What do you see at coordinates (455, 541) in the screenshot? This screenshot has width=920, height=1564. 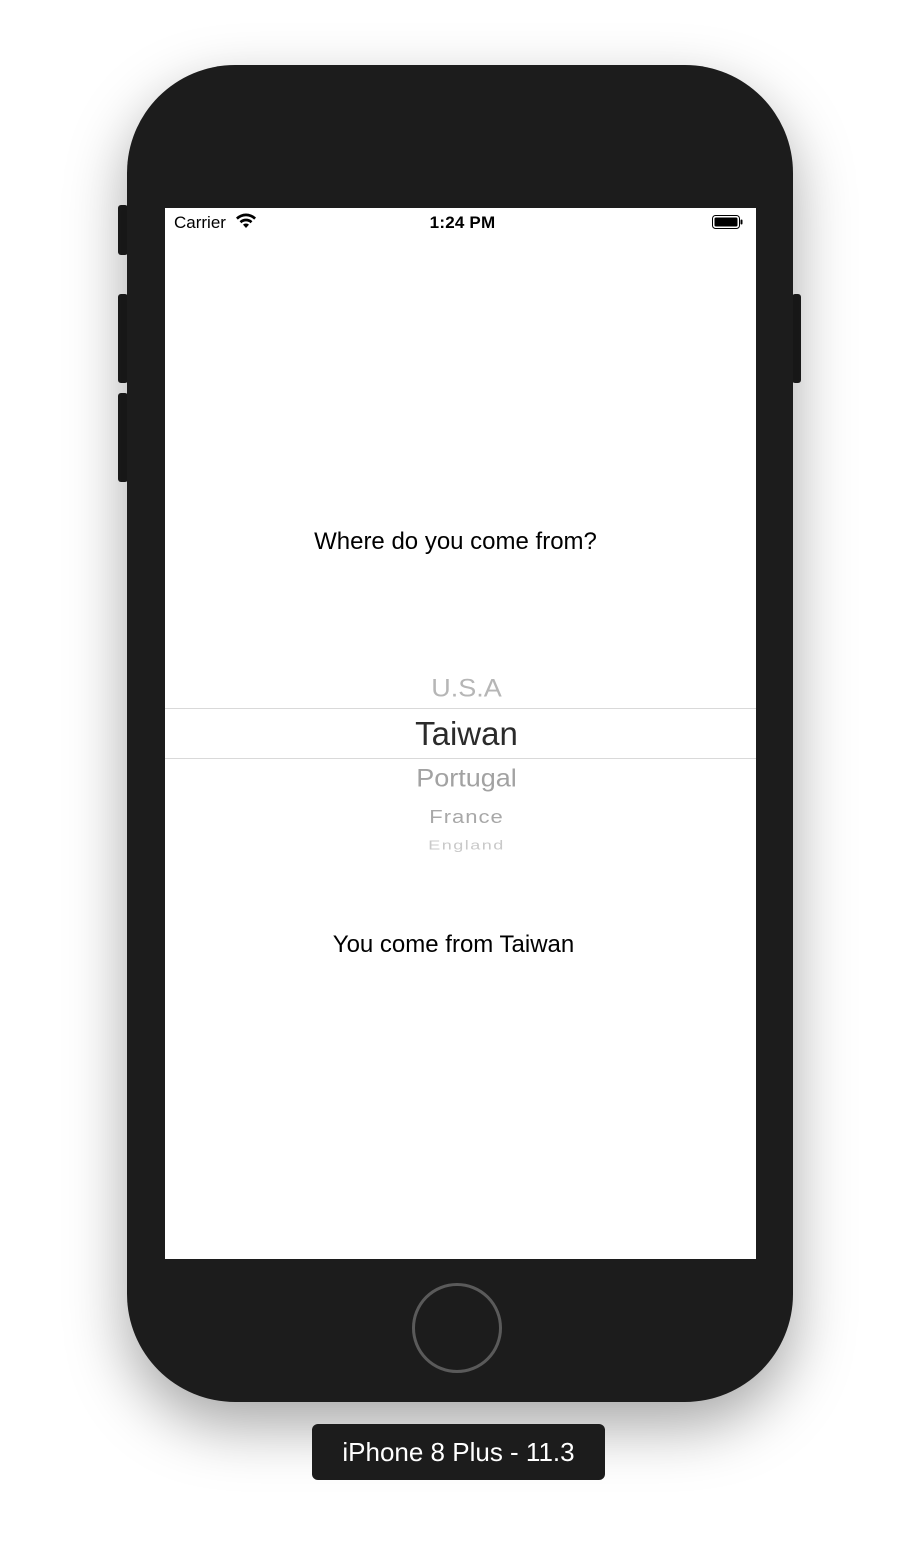 I see `question-label: Where do you come from?` at bounding box center [455, 541].